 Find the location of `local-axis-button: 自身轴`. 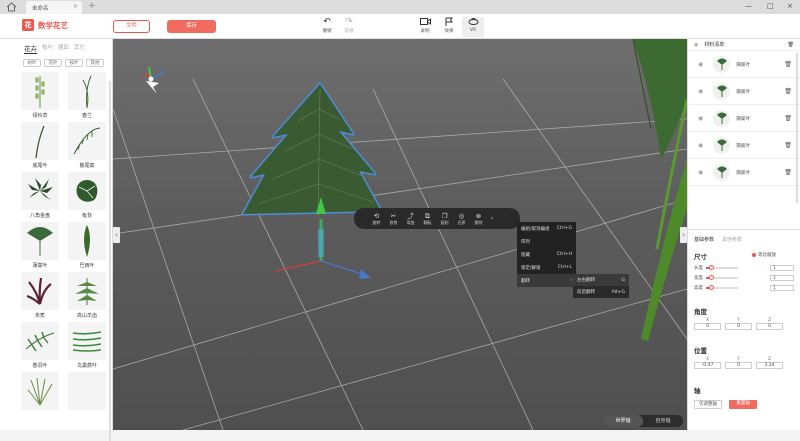

local-axis-button: 自身轴 is located at coordinates (663, 421).